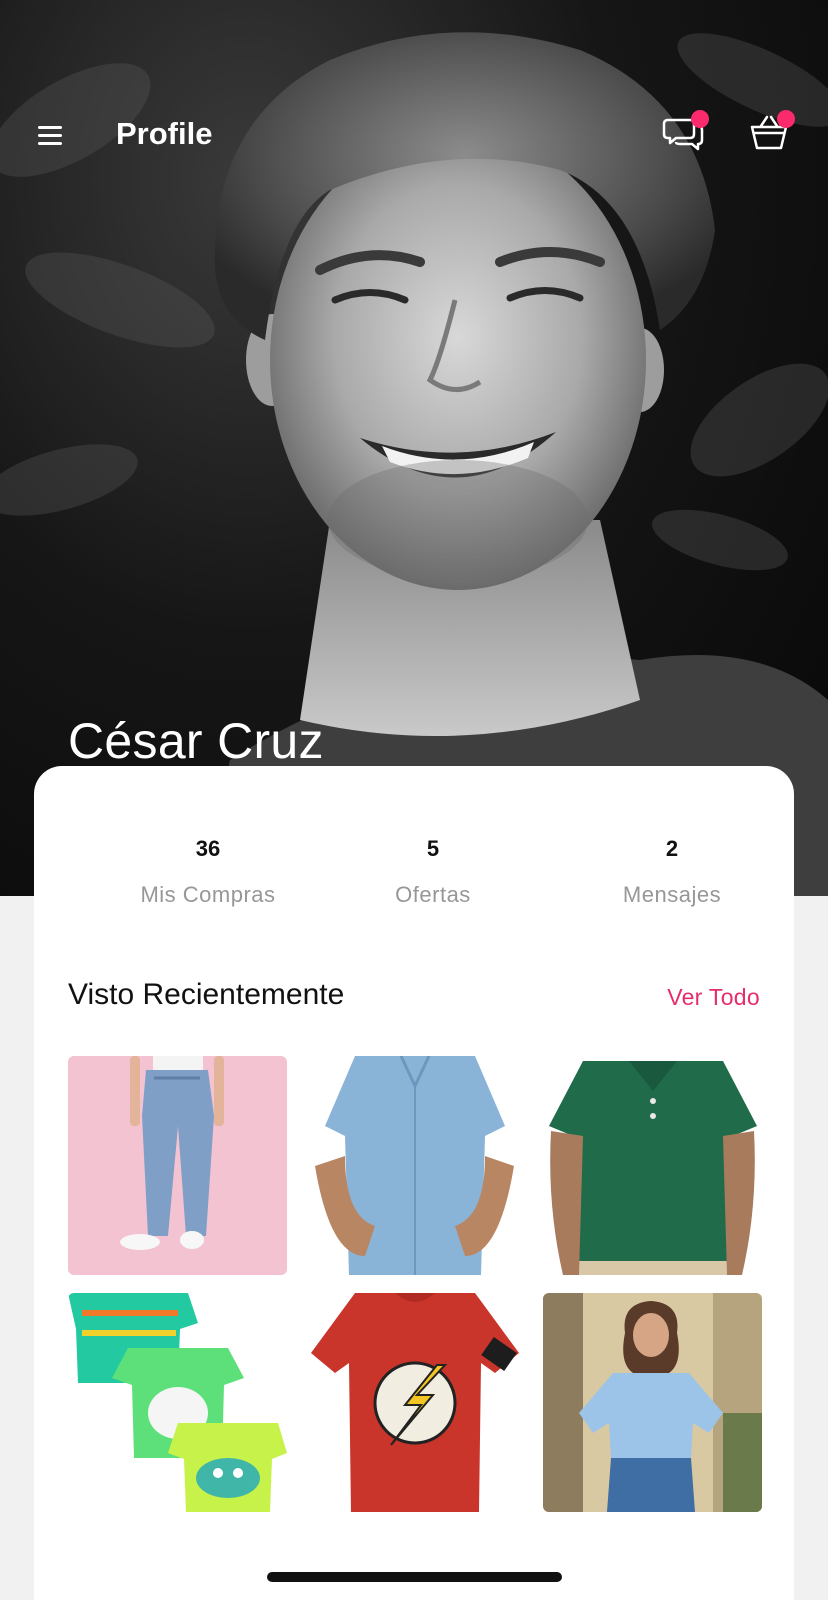  I want to click on stat-value: 36, so click(208, 848).